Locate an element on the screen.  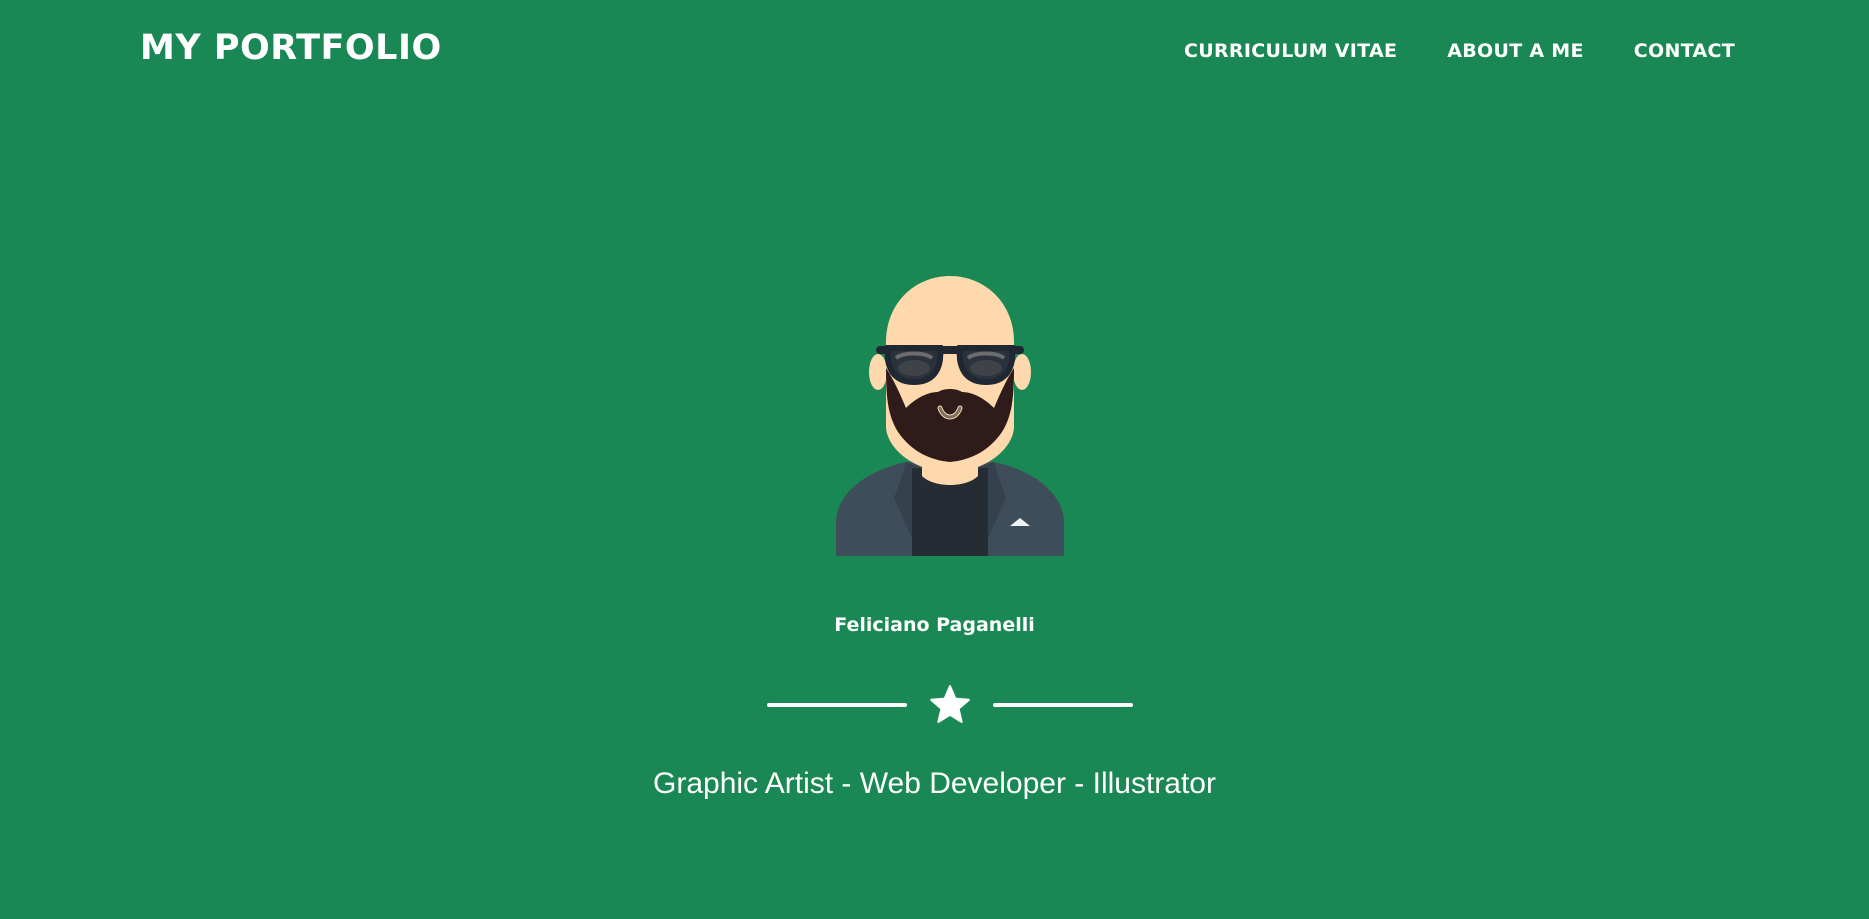
nav-link-contact: CONTACT is located at coordinates (1684, 51).